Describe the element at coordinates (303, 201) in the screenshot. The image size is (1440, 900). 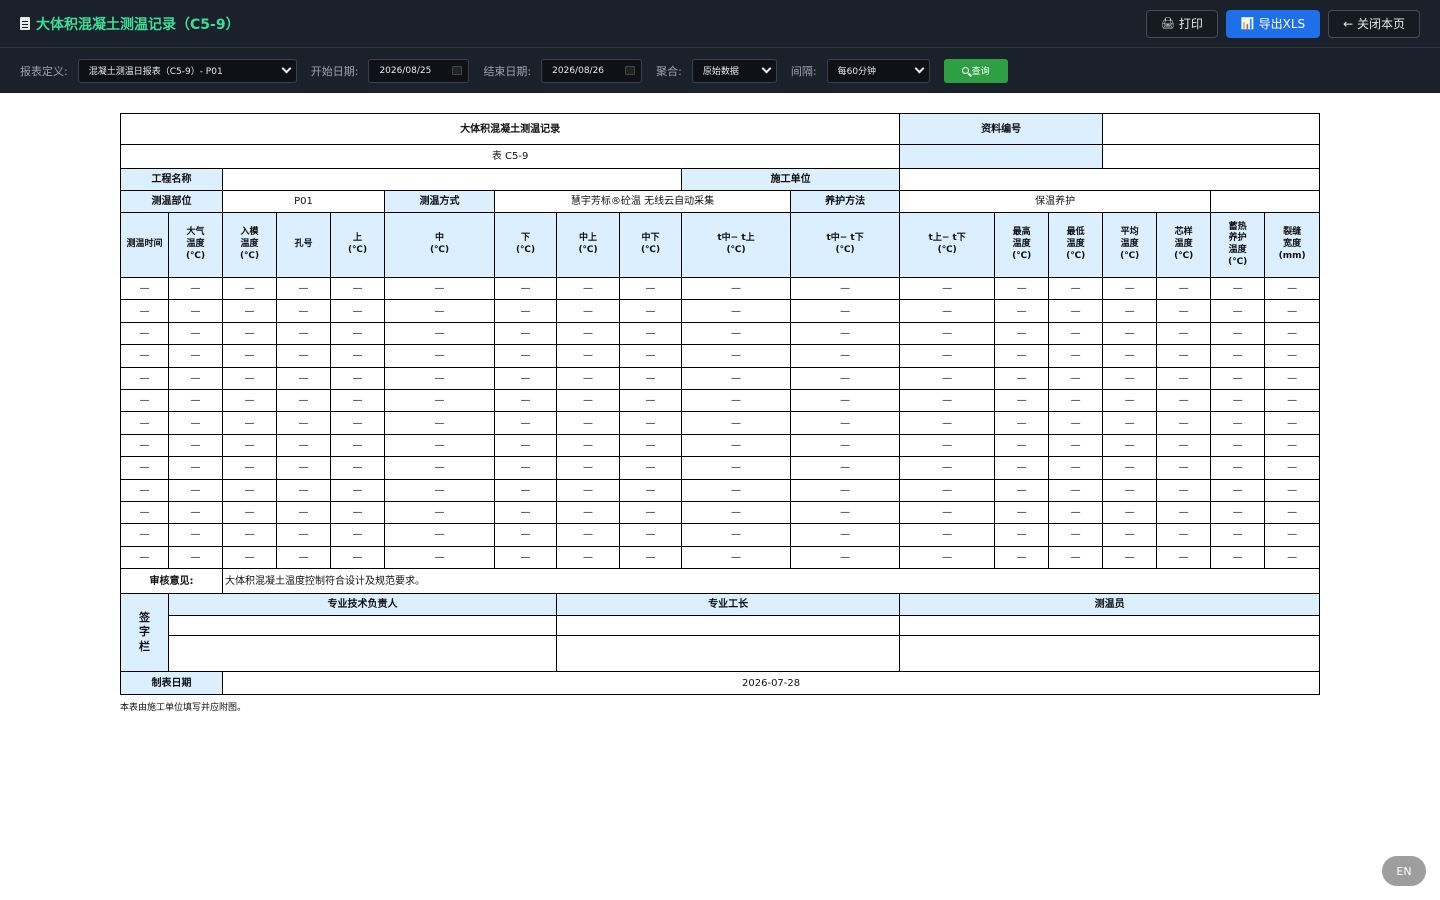
I see `location-value: P01` at that location.